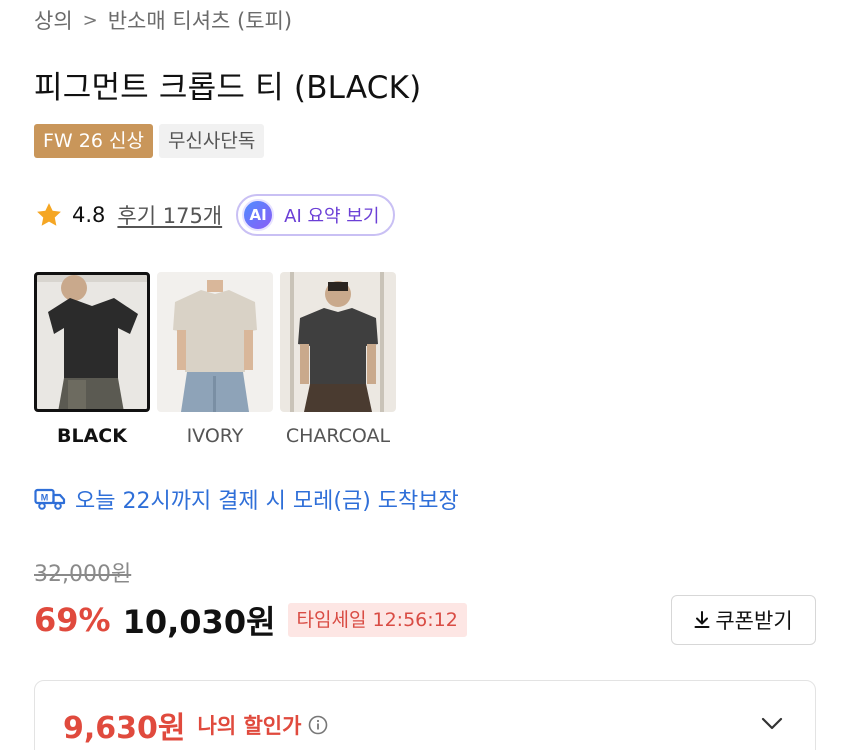 Image resolution: width=850 pixels, height=750 pixels. I want to click on product-title: 피그먼트 크롭드 티 (BLACK), so click(228, 88).